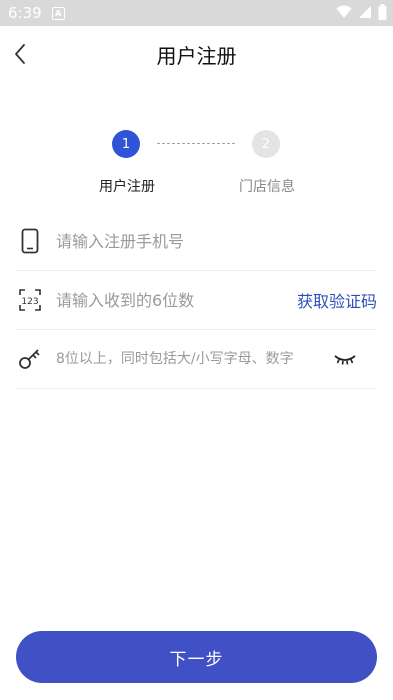 This screenshot has width=393, height=700. I want to click on header: 用户注册, so click(196, 54).